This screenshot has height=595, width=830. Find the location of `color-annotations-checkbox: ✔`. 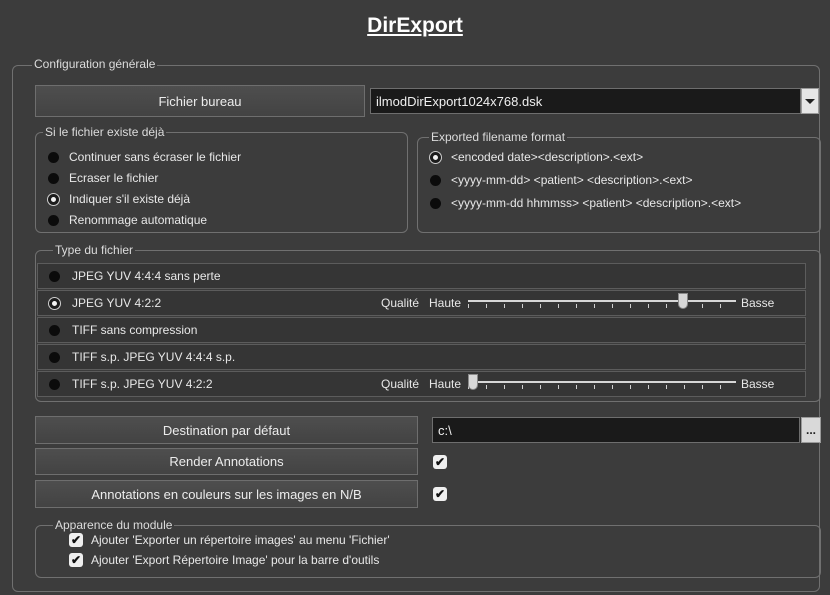

color-annotations-checkbox: ✔ is located at coordinates (440, 494).